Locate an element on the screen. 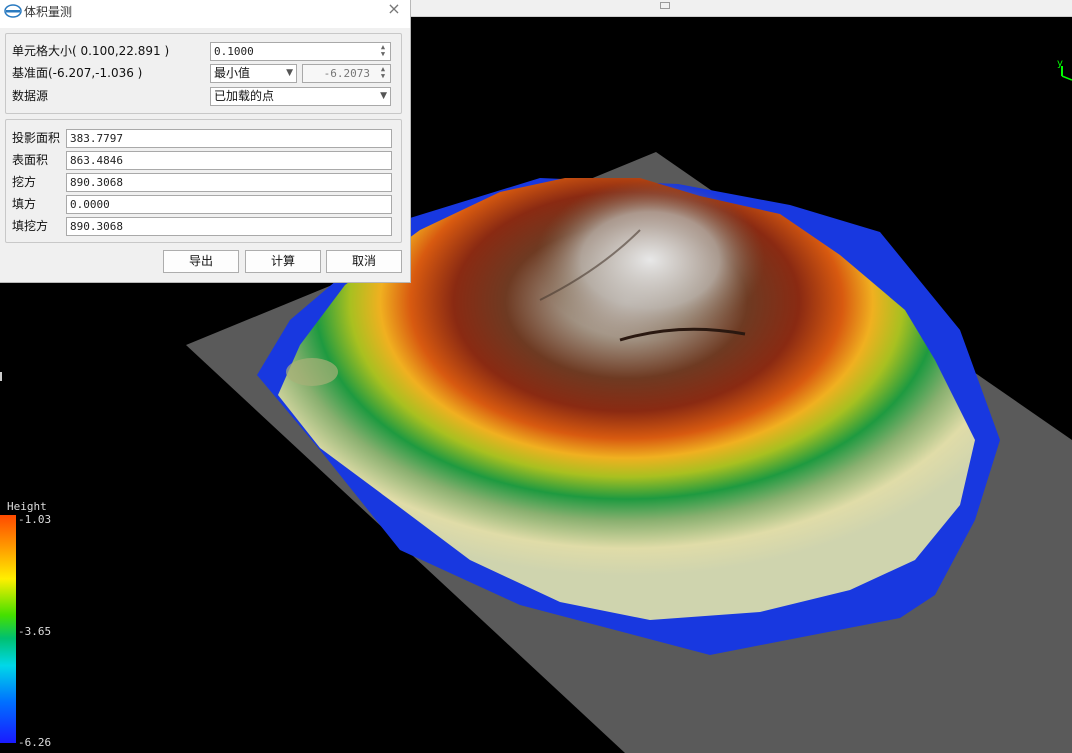 This screenshot has height=753, width=1072. data-source-select: 已加载的点 ▼ is located at coordinates (300, 96).